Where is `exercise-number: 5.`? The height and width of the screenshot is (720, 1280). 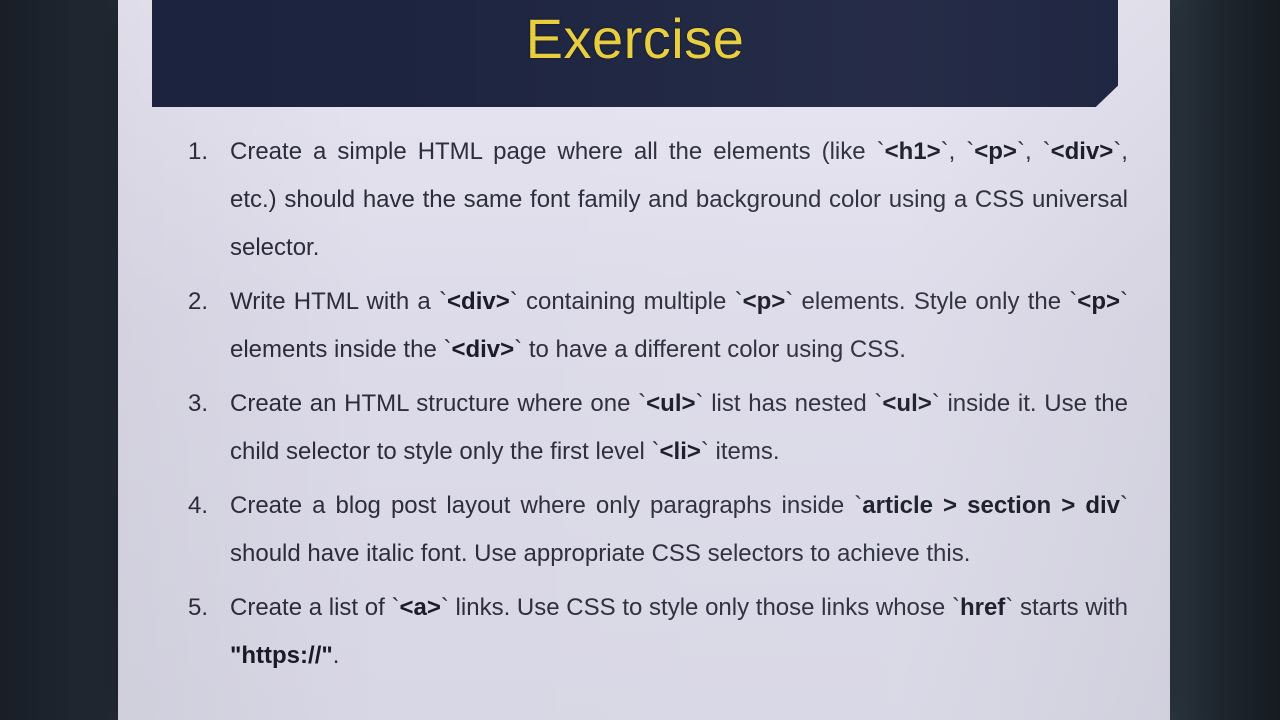
exercise-number: 5. is located at coordinates (198, 607).